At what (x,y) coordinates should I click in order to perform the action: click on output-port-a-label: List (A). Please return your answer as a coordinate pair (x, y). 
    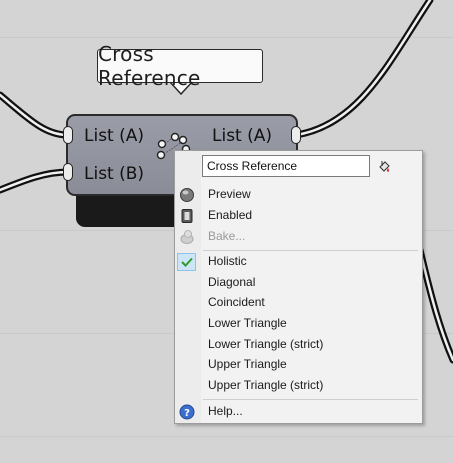
    Looking at the image, I should click on (242, 136).